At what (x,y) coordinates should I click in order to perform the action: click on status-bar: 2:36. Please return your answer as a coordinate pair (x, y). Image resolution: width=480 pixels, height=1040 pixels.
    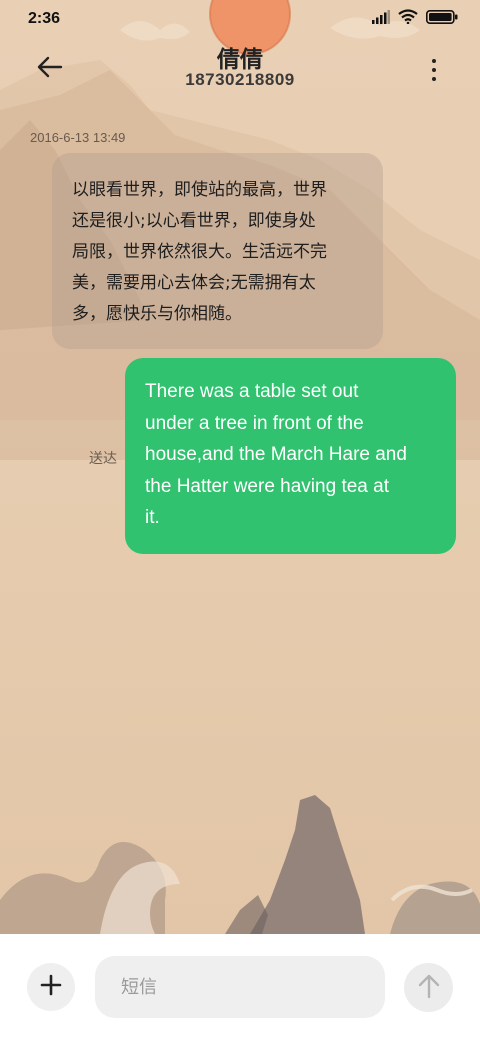
    Looking at the image, I should click on (240, 19).